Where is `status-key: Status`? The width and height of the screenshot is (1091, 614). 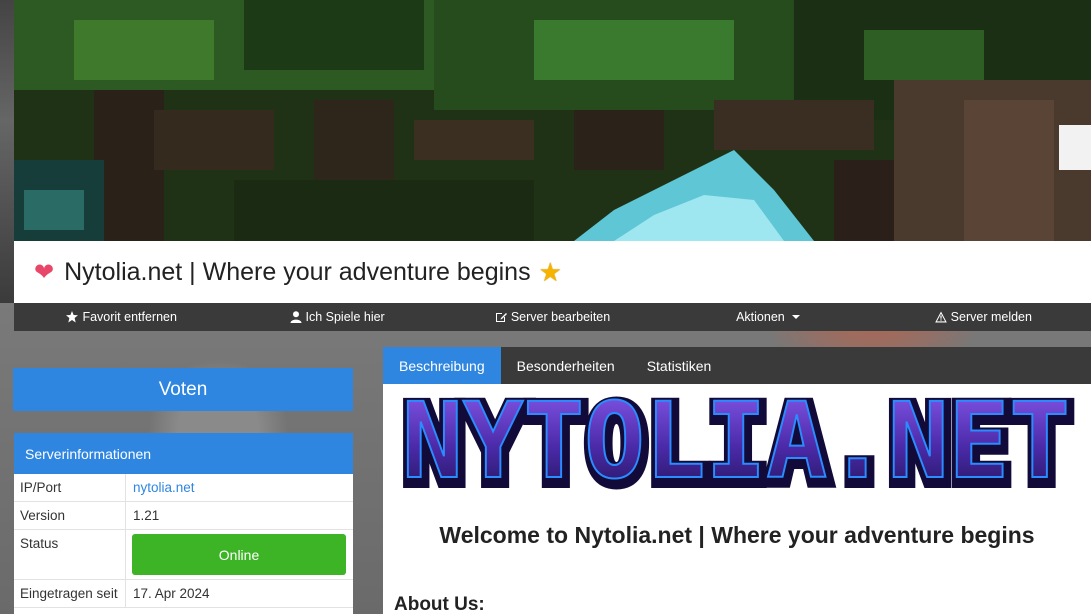 status-key: Status is located at coordinates (70, 554).